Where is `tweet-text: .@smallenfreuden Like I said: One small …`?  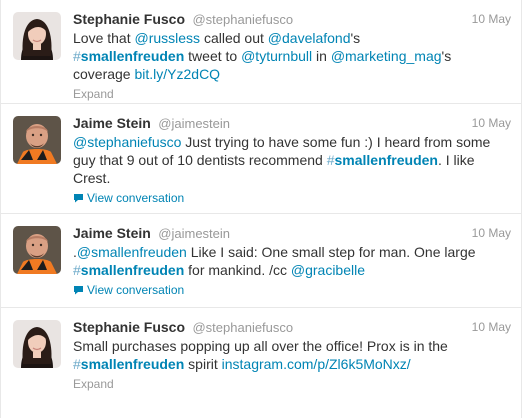
tweet-text: .@smallenfreuden Like I said: One small … is located at coordinates (292, 261).